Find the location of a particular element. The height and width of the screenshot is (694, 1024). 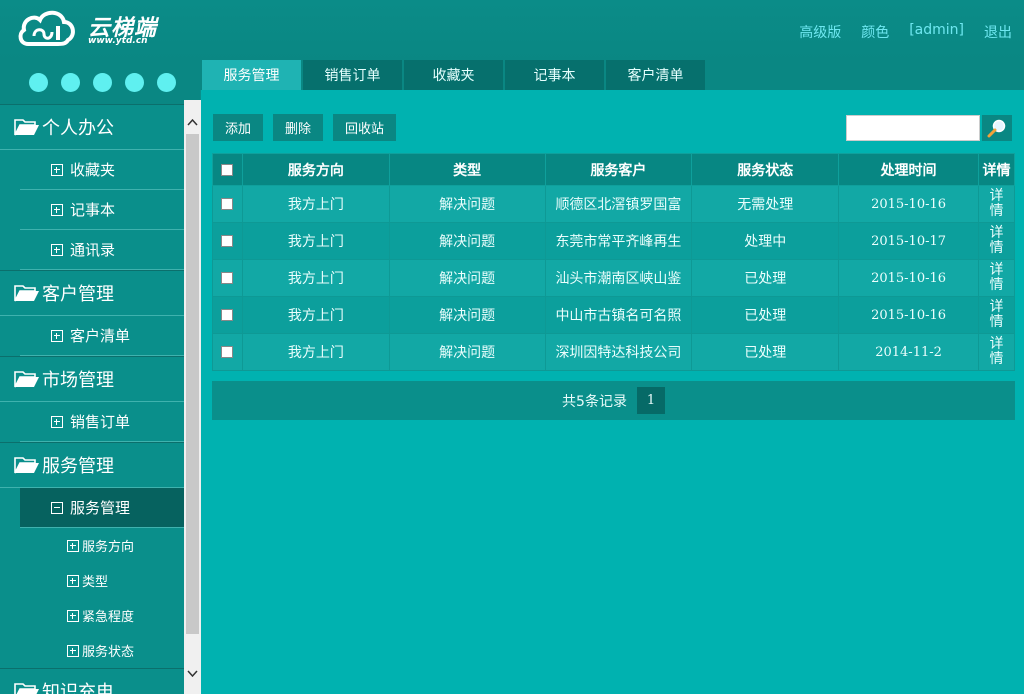

column-header: 服务状态 is located at coordinates (765, 169).